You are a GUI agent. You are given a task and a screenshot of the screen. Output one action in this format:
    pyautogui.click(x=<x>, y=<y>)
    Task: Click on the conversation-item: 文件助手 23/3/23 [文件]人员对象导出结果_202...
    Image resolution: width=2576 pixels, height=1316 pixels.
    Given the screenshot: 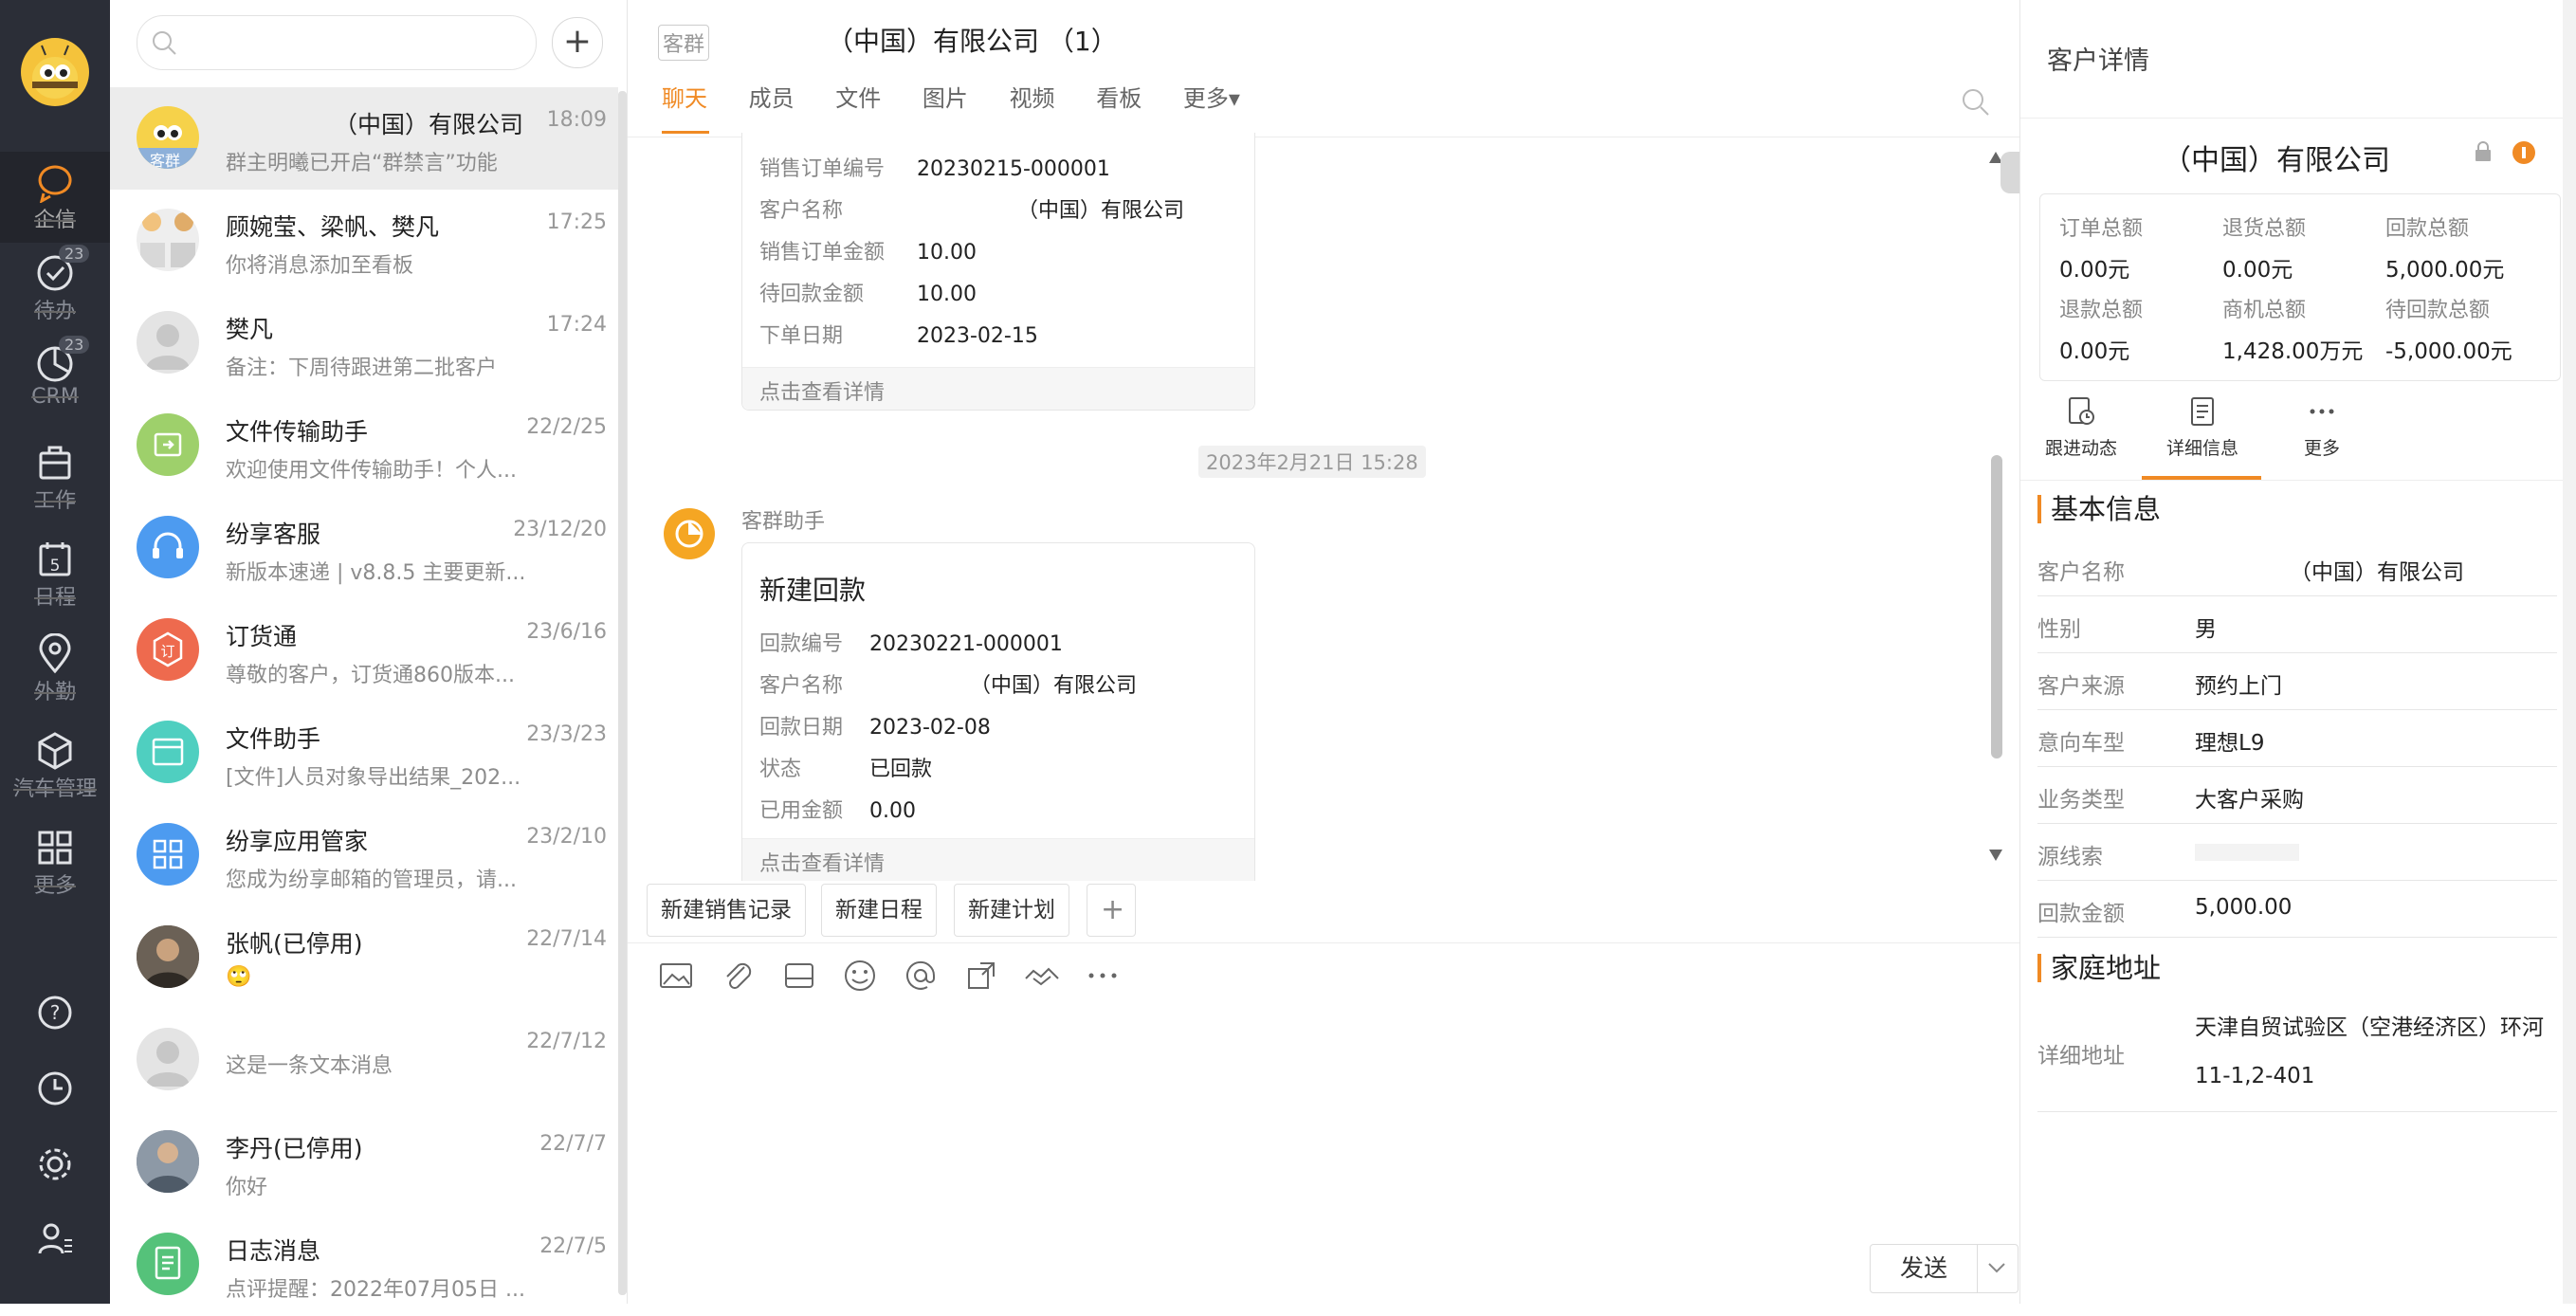 What is the action you would take?
    pyautogui.click(x=364, y=753)
    